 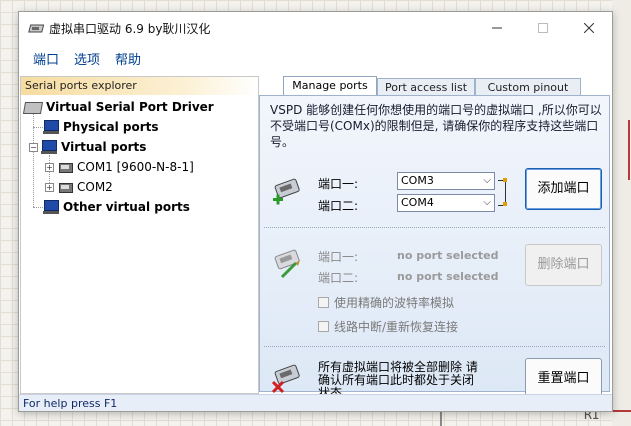 What do you see at coordinates (446, 203) in the screenshot?
I see `port2-select: COM4 ⌵` at bounding box center [446, 203].